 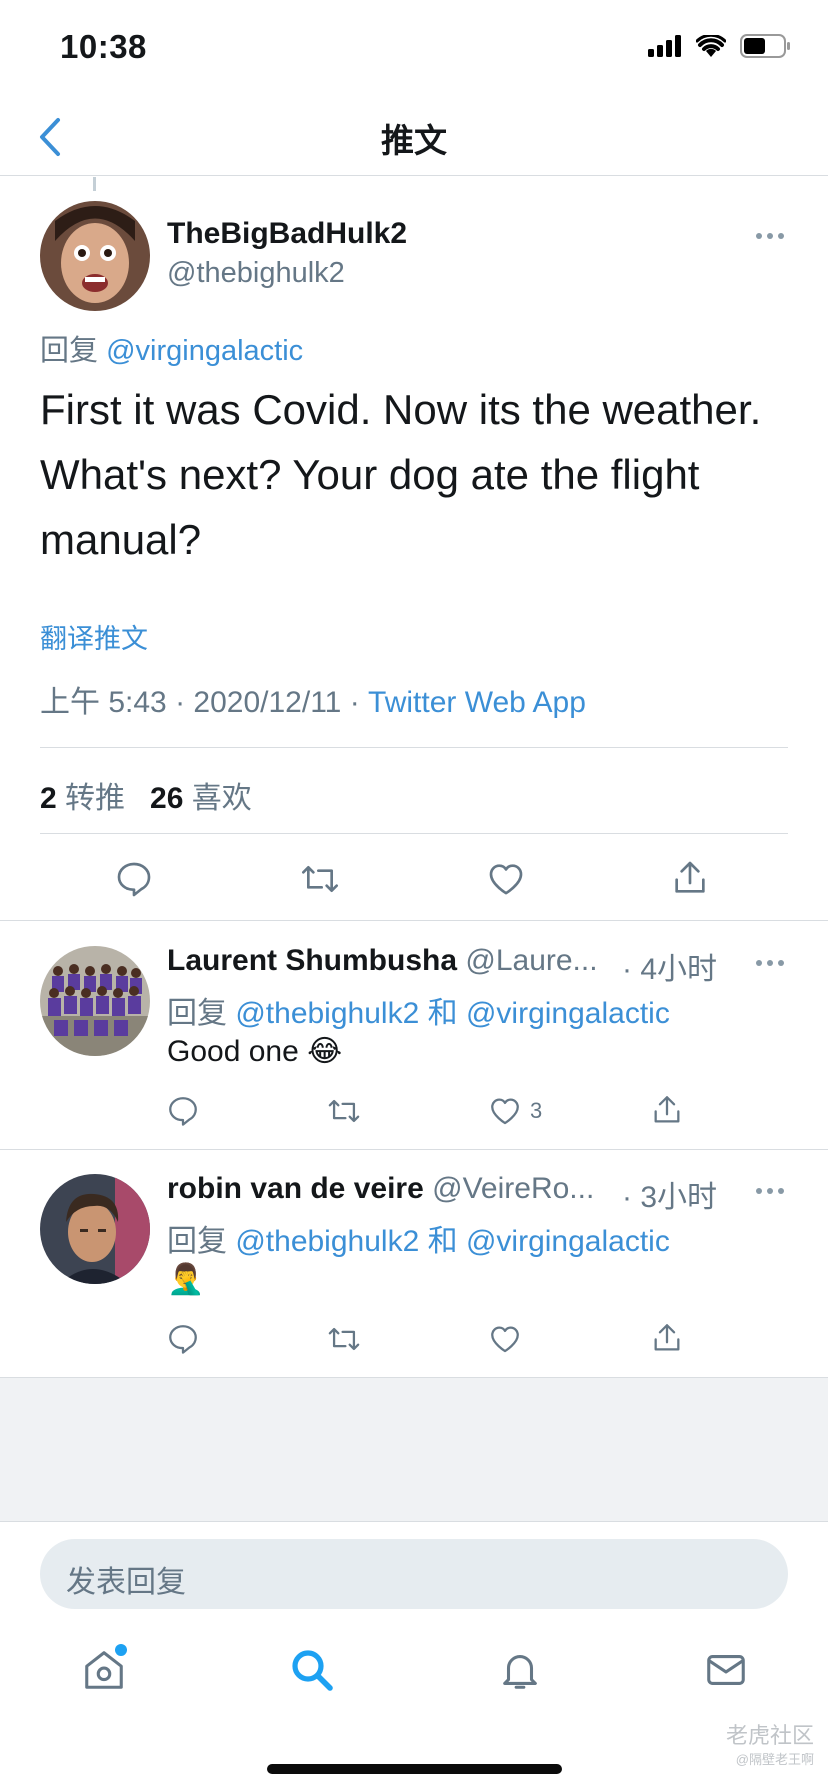 I want to click on like-stat: 26 喜欢, so click(x=201, y=798).